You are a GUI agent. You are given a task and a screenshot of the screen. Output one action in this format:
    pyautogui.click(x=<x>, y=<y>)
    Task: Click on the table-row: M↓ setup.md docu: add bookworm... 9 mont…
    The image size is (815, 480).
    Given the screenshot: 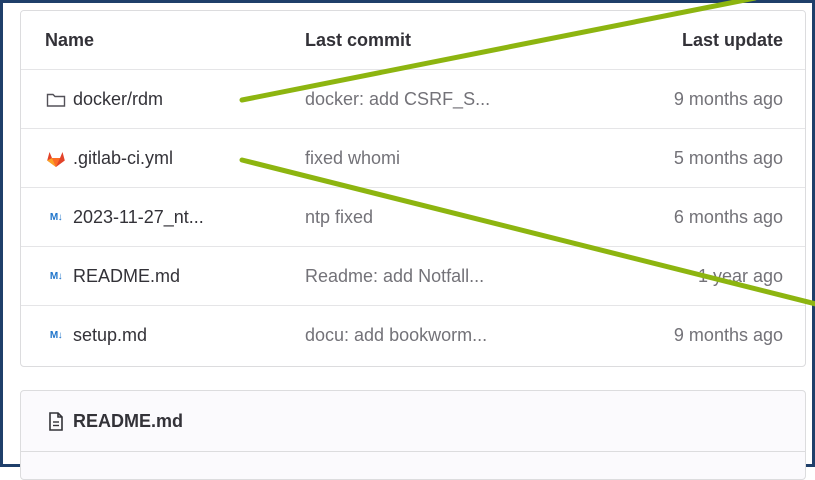 What is the action you would take?
    pyautogui.click(x=413, y=335)
    